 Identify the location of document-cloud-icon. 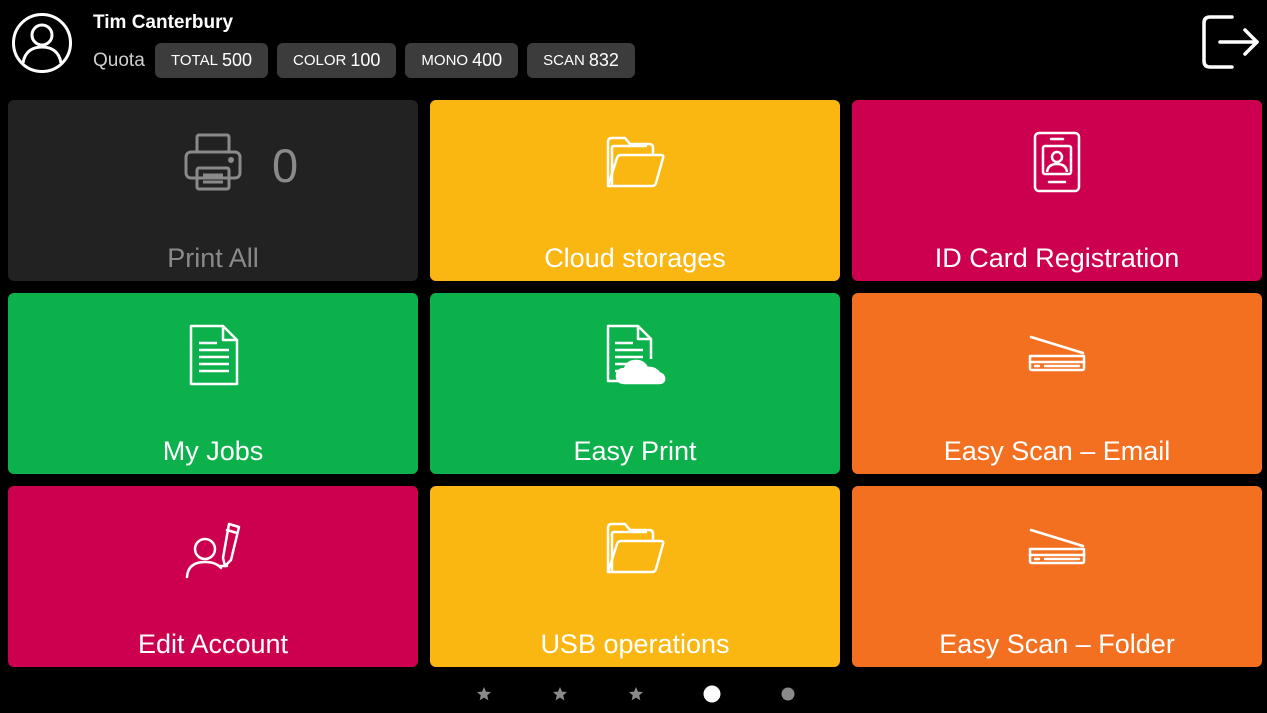
(636, 354).